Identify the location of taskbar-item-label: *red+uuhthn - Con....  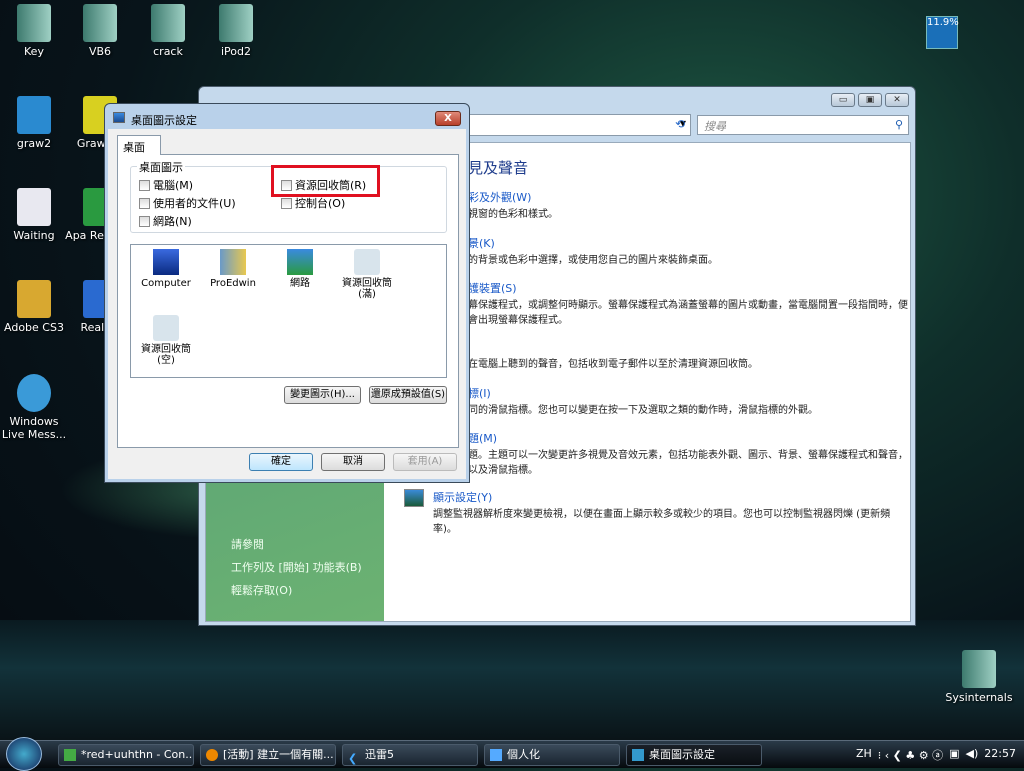
(137, 754).